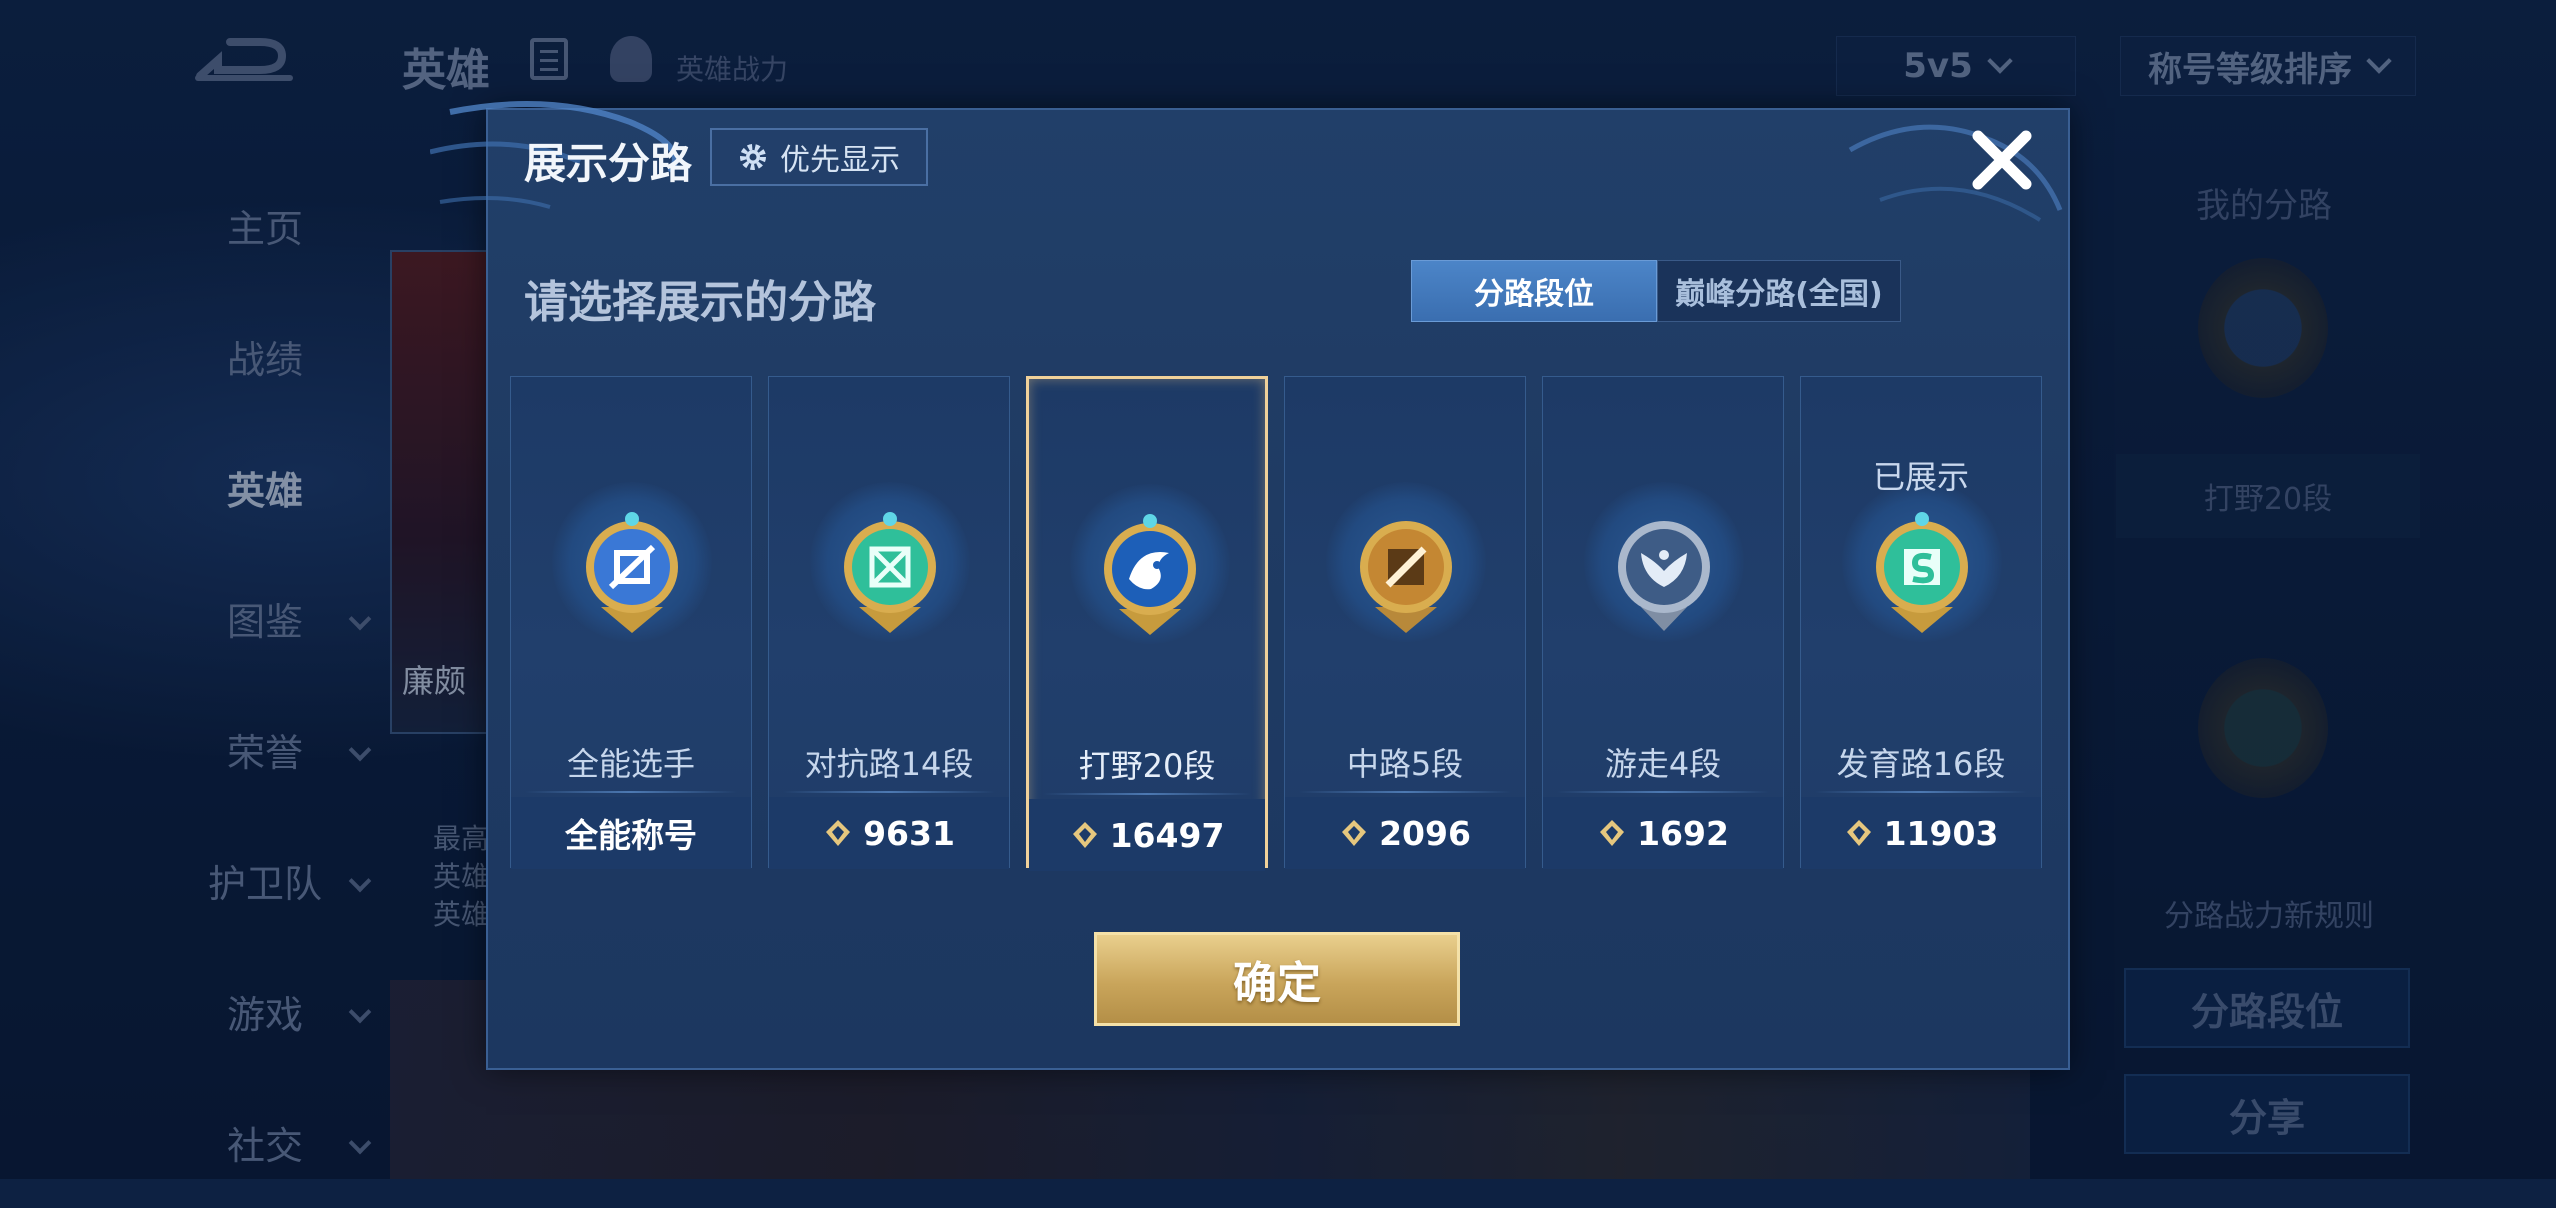  What do you see at coordinates (700, 302) in the screenshot?
I see `dialog-subtitle: 请选择展示的分路` at bounding box center [700, 302].